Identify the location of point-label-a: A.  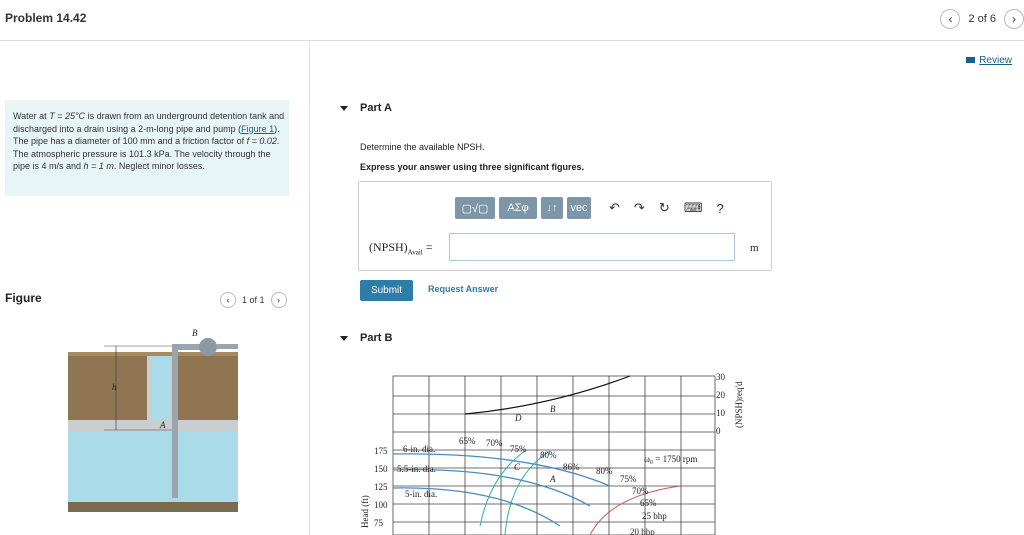
(552, 479).